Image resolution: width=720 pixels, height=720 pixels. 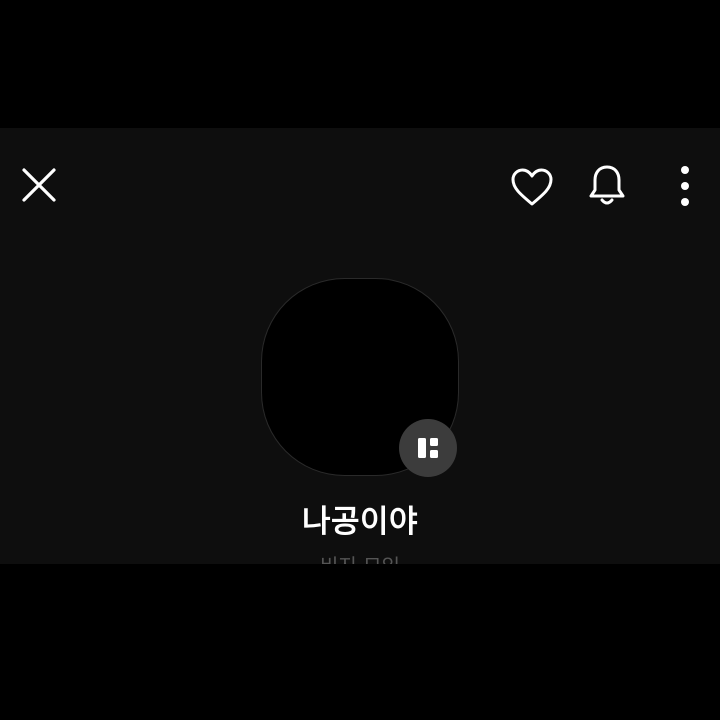 I want to click on profile-name: 나공이야, so click(x=360, y=522).